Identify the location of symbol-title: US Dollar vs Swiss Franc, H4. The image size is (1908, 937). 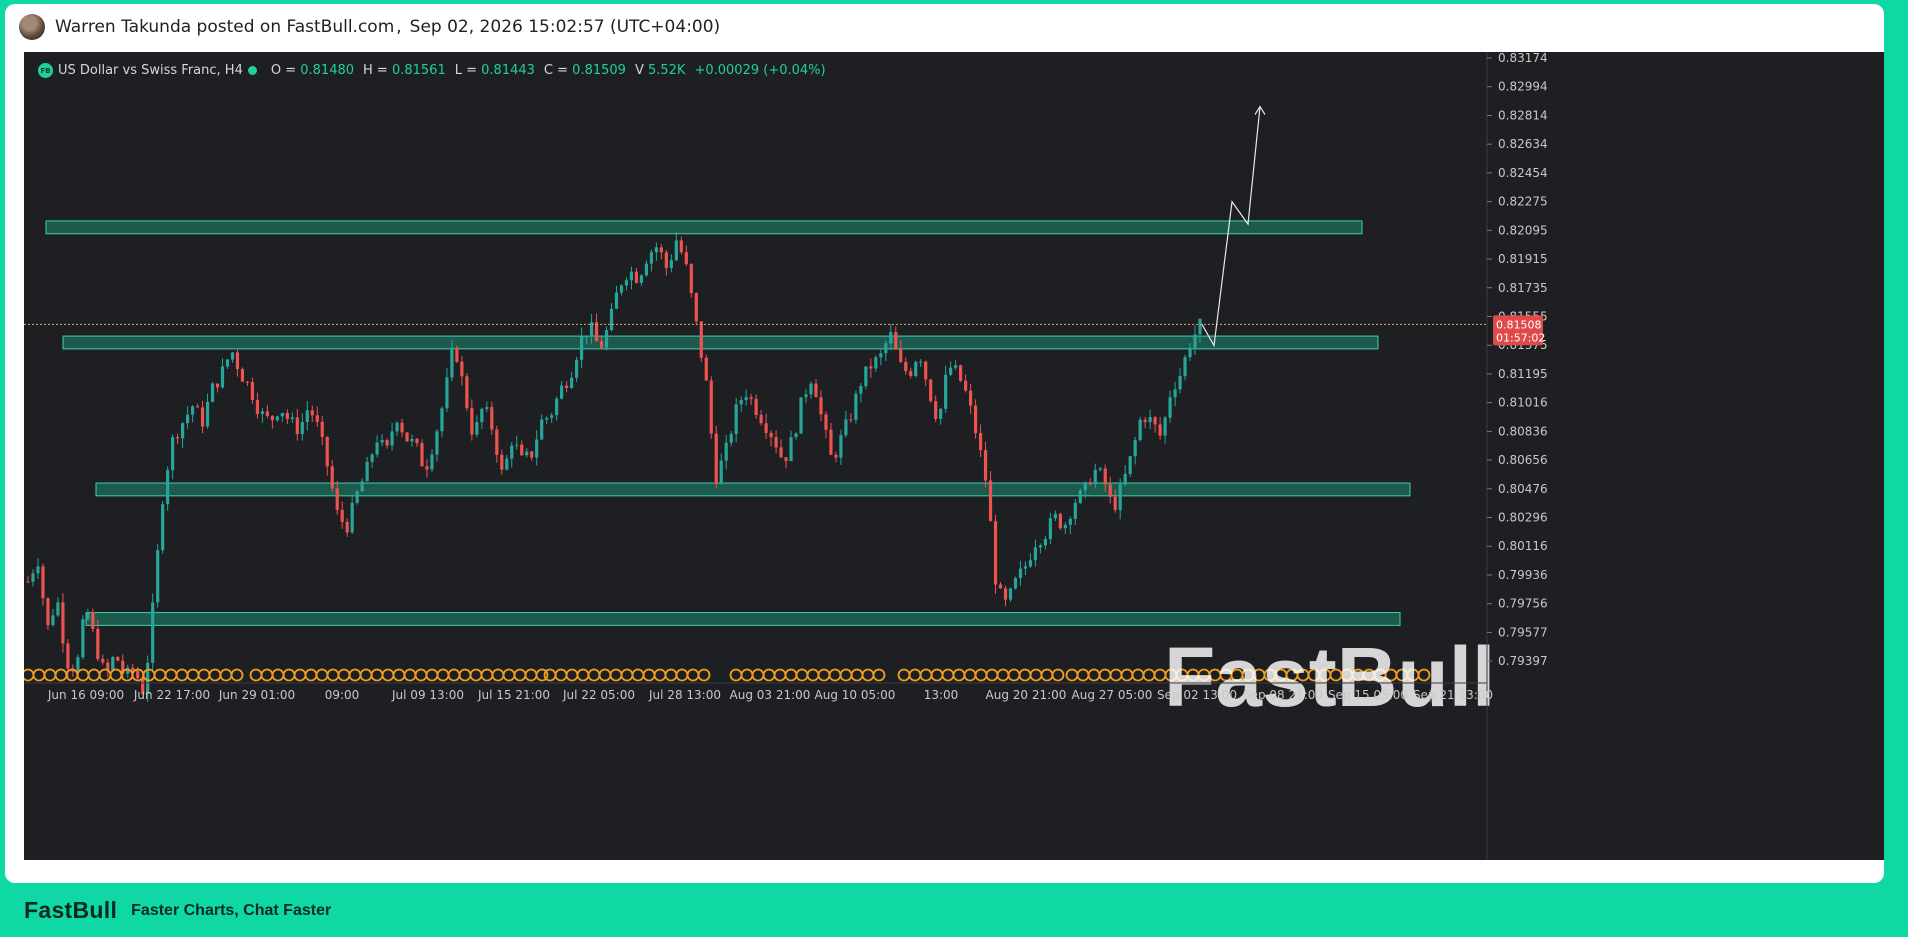
(150, 70).